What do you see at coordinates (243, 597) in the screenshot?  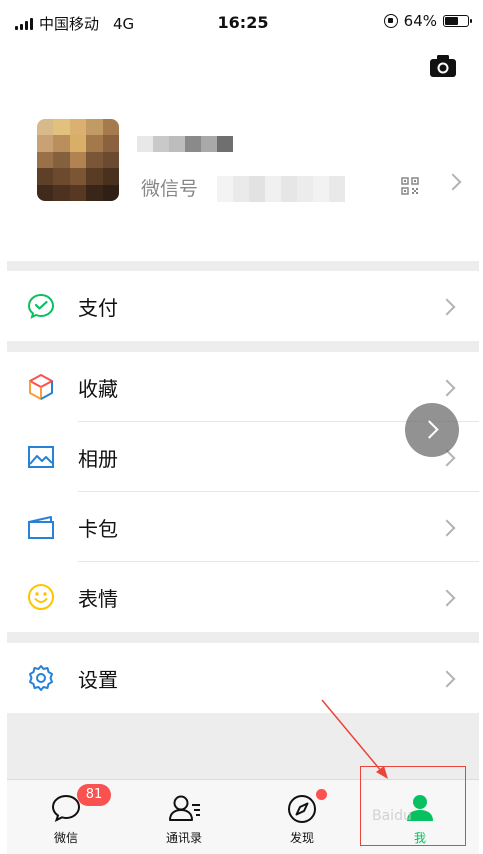 I see `menu-item-stickers: 表情` at bounding box center [243, 597].